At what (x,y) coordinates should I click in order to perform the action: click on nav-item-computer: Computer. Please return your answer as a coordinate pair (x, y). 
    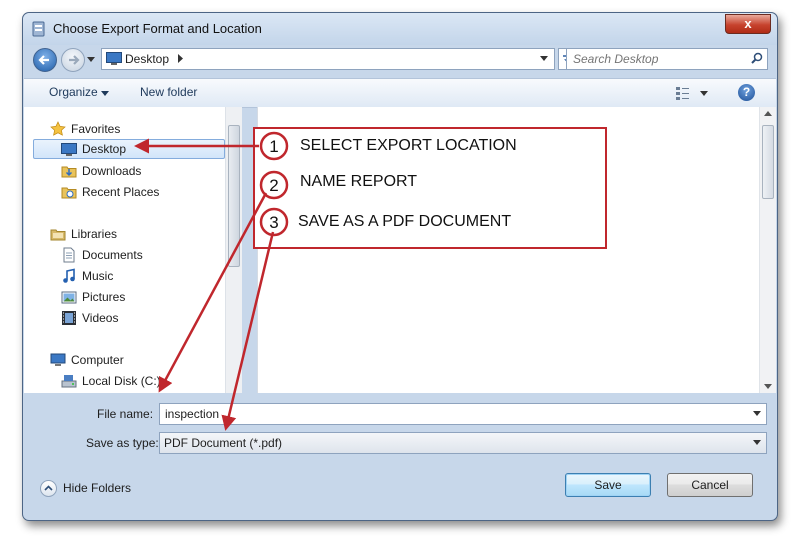
    Looking at the image, I should click on (124, 360).